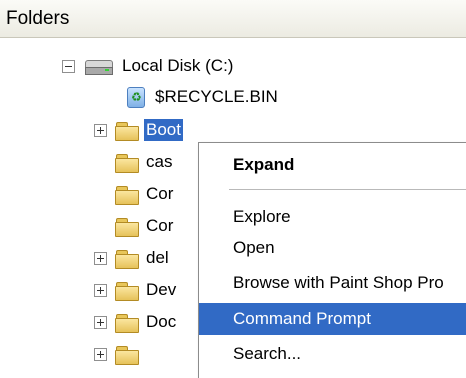 This screenshot has height=378, width=466. Describe the element at coordinates (264, 164) in the screenshot. I see `menu-item-label: Expand` at that location.